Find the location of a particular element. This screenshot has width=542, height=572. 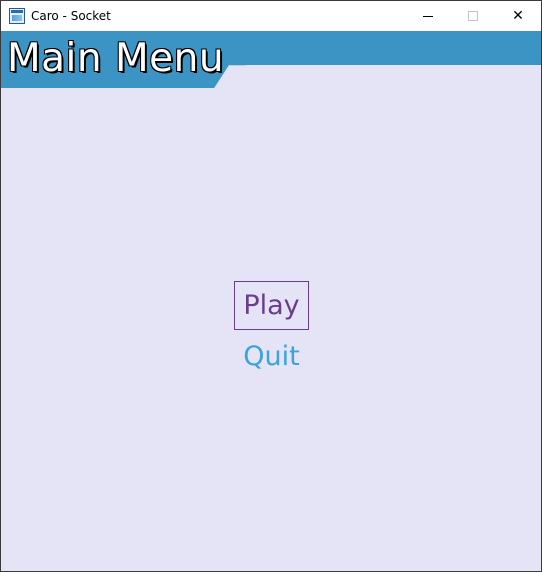

app-window-icon is located at coordinates (17, 16).